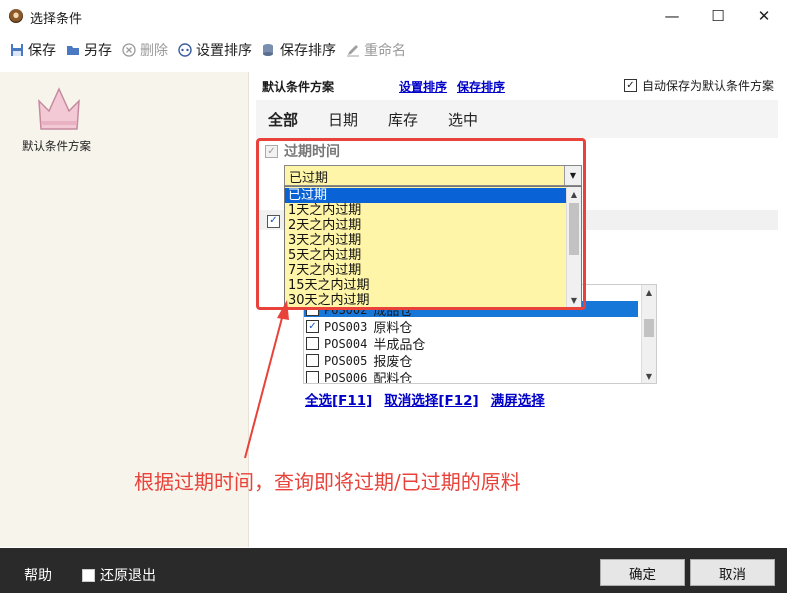 This screenshot has width=787, height=593. Describe the element at coordinates (346, 326) in the screenshot. I see `row-code: POS003` at that location.